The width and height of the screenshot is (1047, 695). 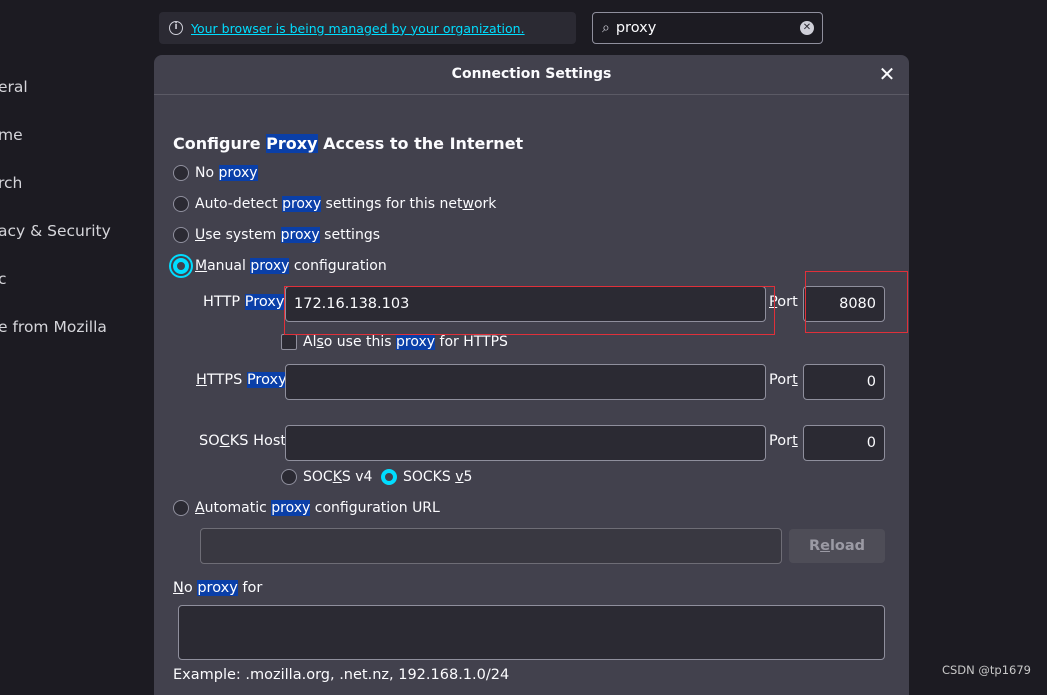 I want to click on label-b: configuration, so click(x=338, y=266).